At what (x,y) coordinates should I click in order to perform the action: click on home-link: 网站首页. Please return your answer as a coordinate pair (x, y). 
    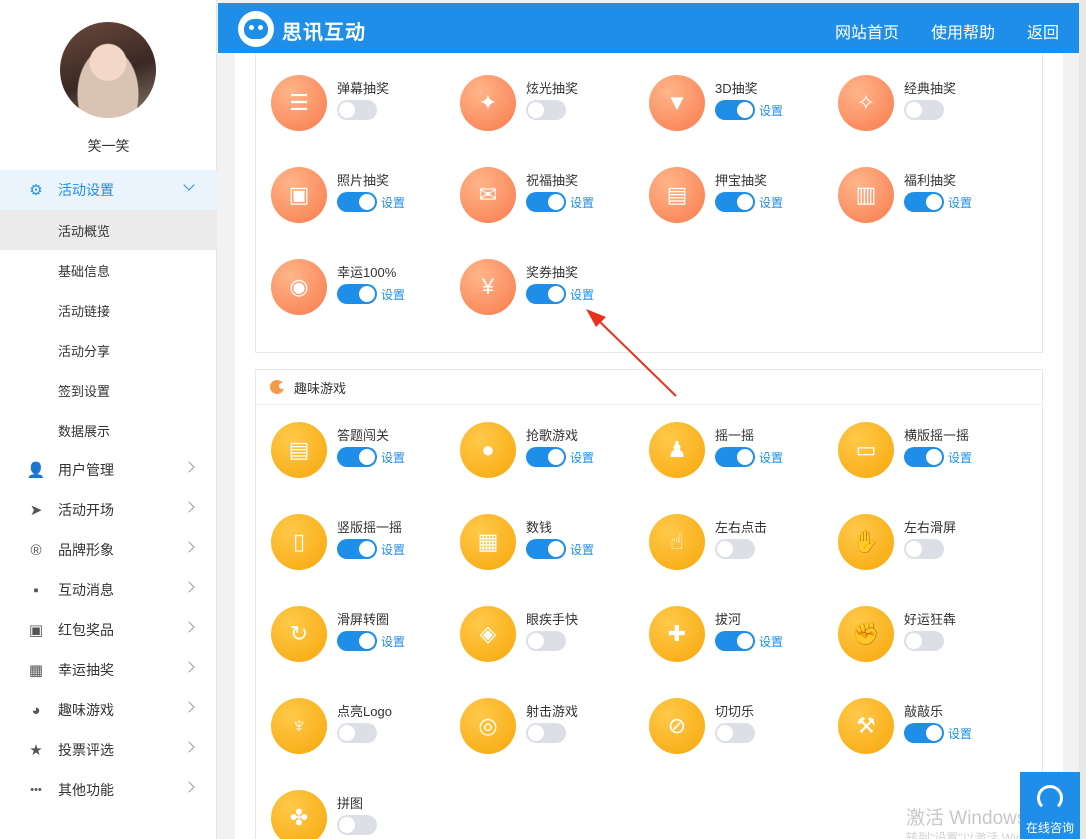
    Looking at the image, I should click on (867, 31).